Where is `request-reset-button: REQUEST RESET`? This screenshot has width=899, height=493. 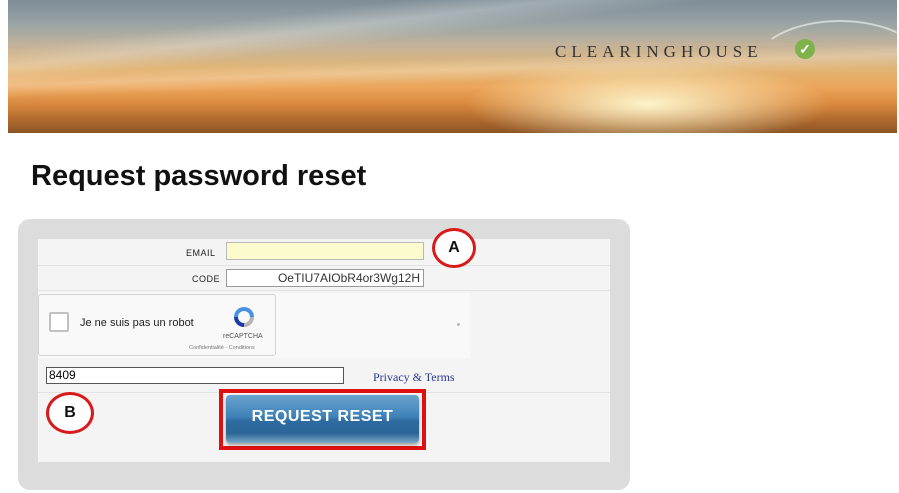 request-reset-button: REQUEST RESET is located at coordinates (322, 419).